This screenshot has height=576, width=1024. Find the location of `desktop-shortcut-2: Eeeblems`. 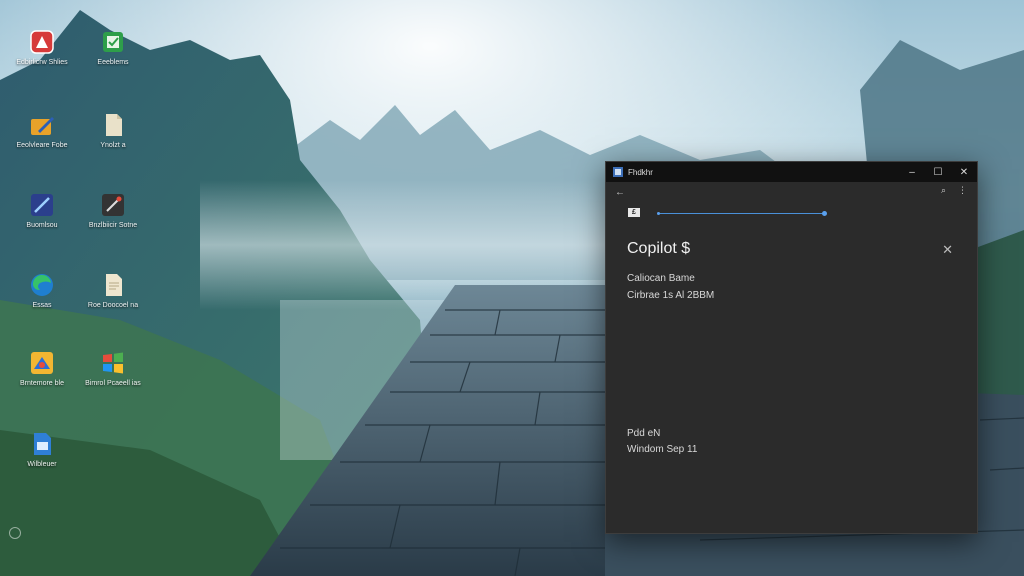

desktop-shortcut-2: Eeeblems is located at coordinates (113, 47).